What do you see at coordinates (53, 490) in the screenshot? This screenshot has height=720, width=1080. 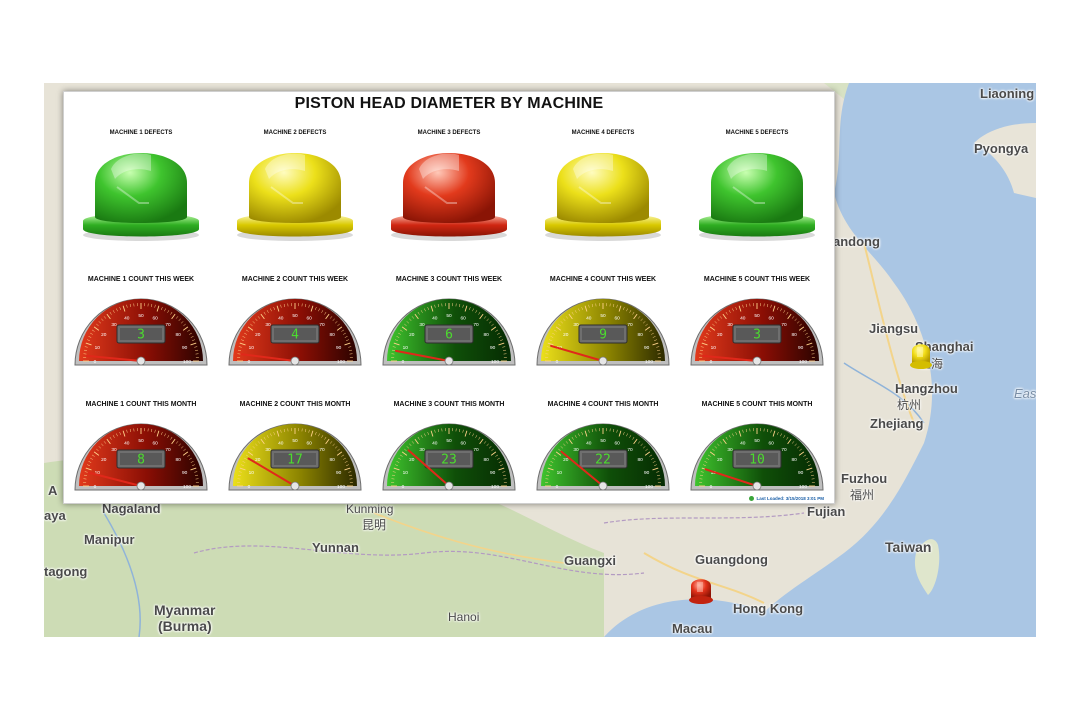 I see `map-label-assam: A` at bounding box center [53, 490].